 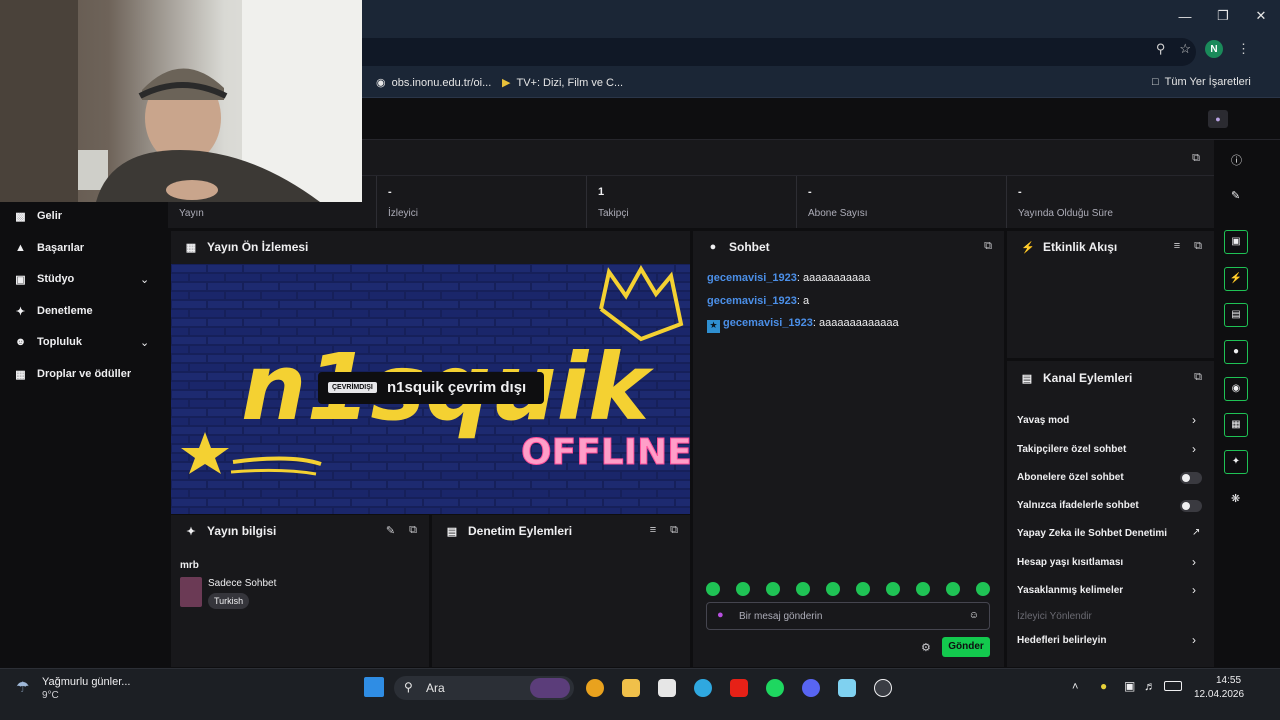 What do you see at coordinates (667, 688) in the screenshot?
I see `store-icon` at bounding box center [667, 688].